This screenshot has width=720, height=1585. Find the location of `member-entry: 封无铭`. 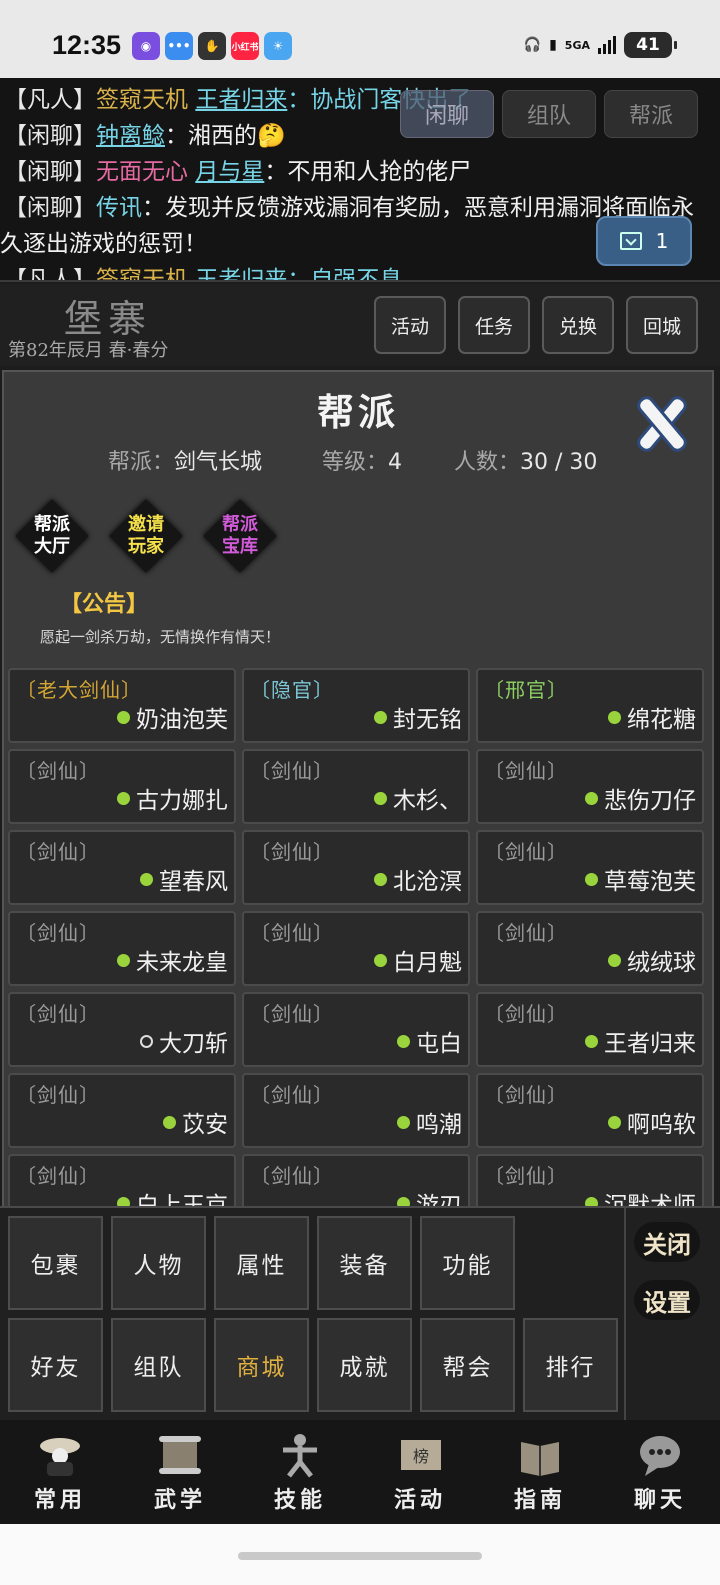

member-entry: 封无铭 is located at coordinates (418, 717).